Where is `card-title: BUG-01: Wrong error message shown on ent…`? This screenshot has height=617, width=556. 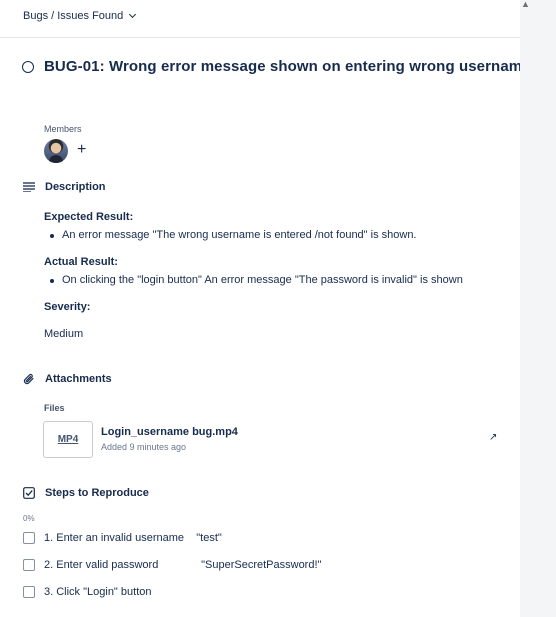 card-title: BUG-01: Wrong error message shown on ent… is located at coordinates (282, 66).